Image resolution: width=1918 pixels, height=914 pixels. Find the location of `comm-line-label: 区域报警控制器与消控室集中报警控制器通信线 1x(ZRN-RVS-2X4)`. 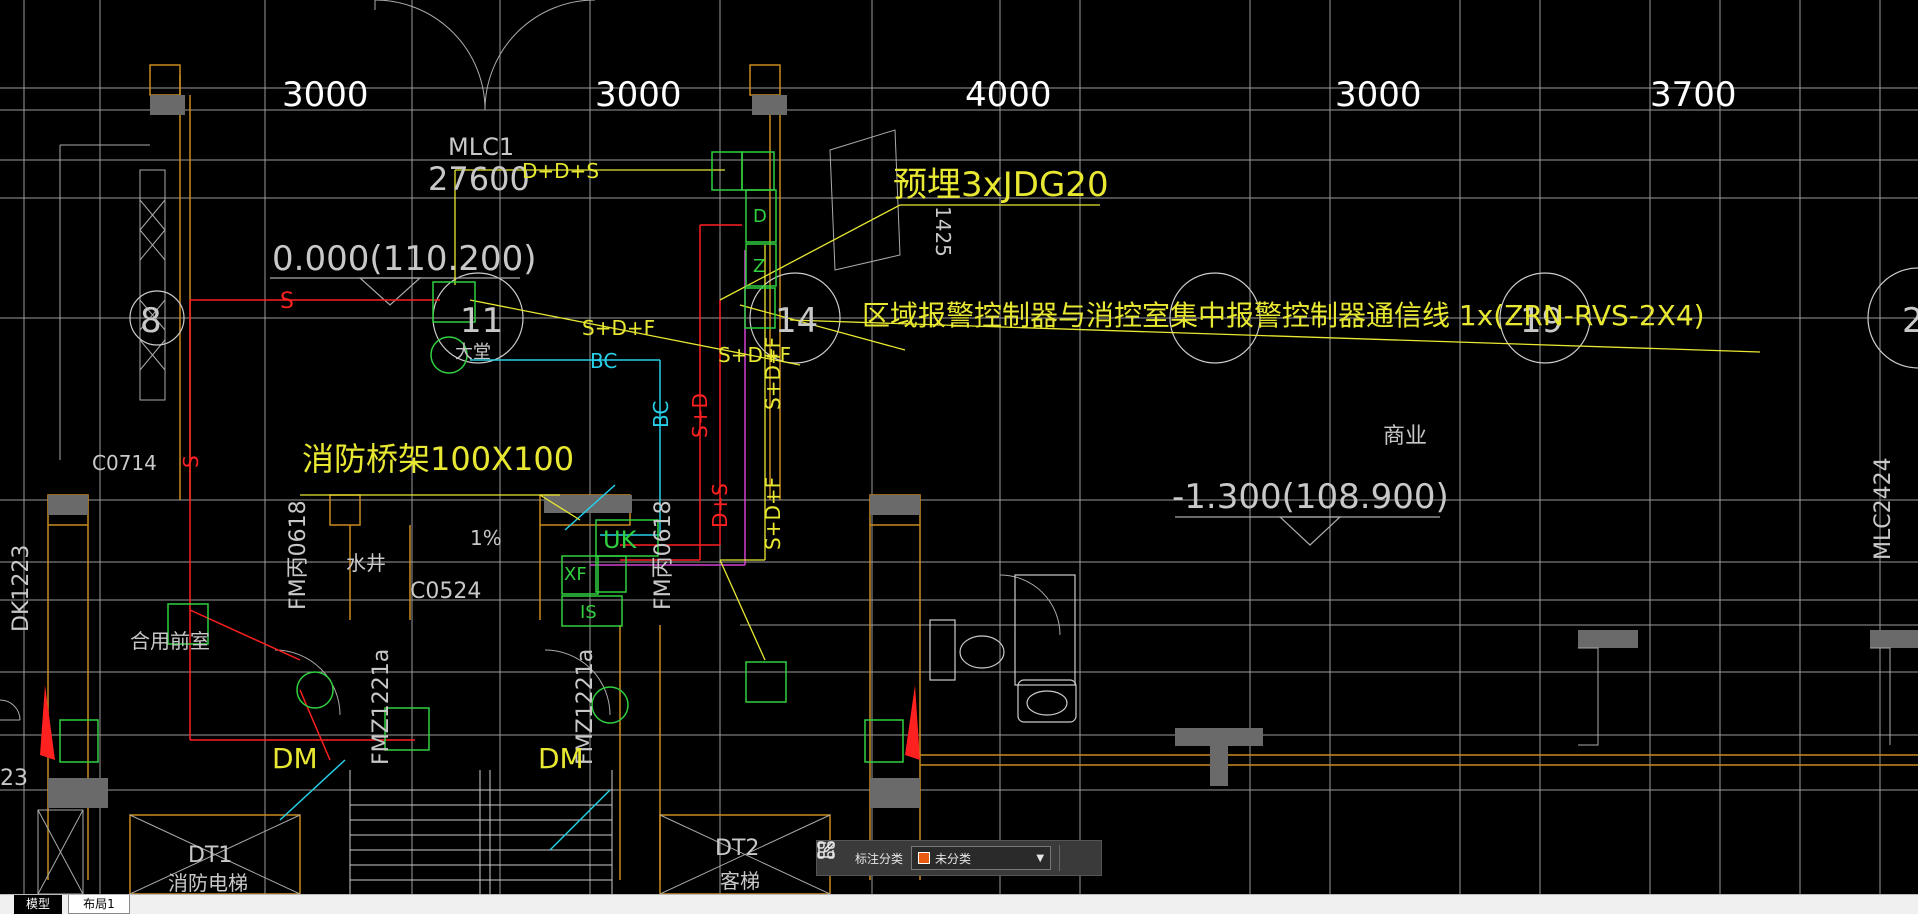

comm-line-label: 区域报警控制器与消控室集中报警控制器通信线 1x(ZRN-RVS-2X4) is located at coordinates (1283, 315).